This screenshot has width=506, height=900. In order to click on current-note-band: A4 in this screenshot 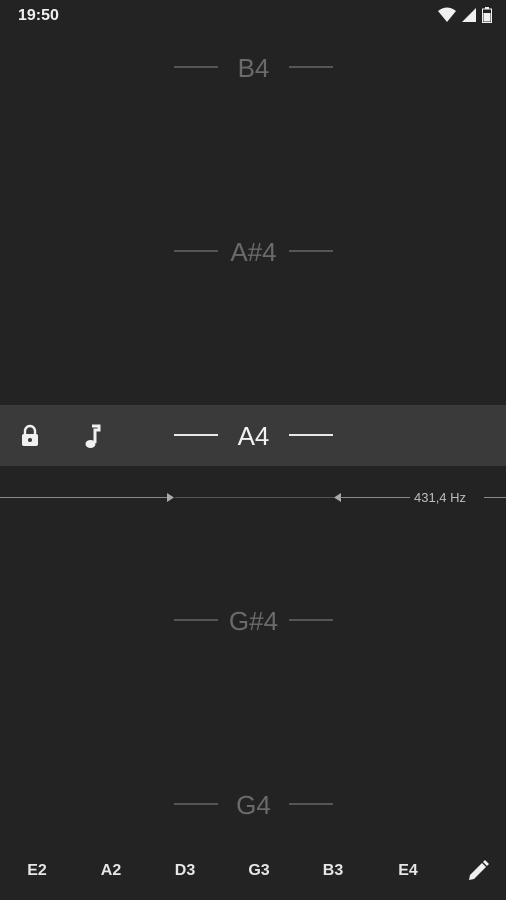, I will do `click(253, 435)`.